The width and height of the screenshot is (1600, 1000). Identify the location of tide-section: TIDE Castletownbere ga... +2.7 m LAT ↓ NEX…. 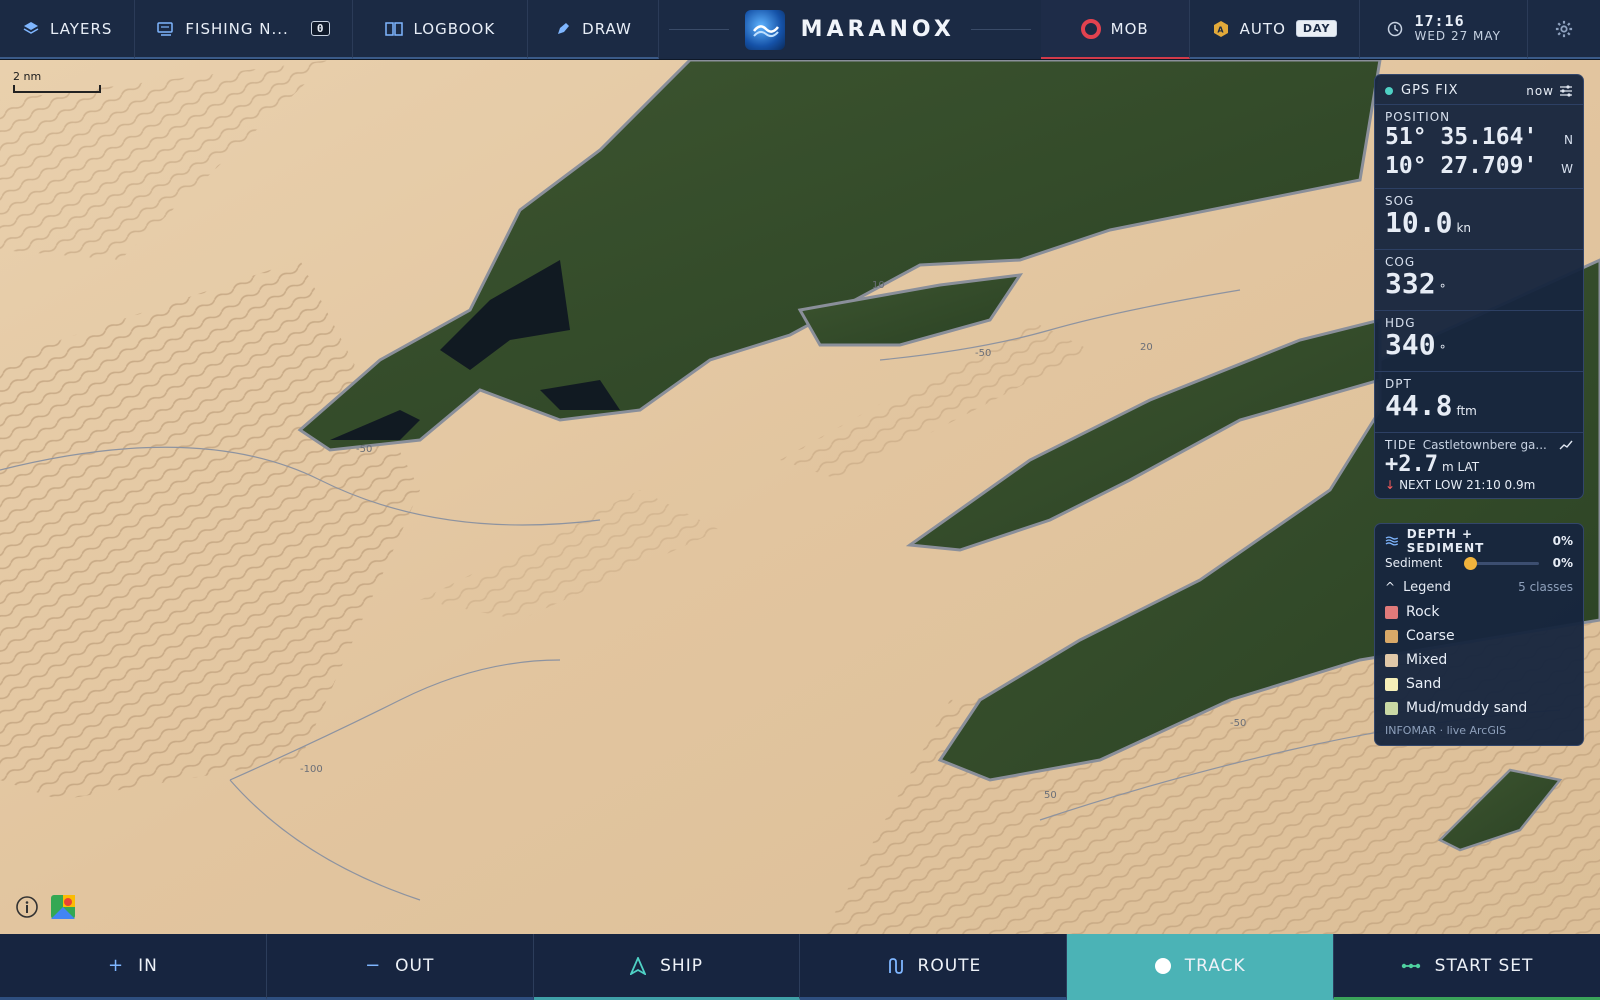
(1479, 465).